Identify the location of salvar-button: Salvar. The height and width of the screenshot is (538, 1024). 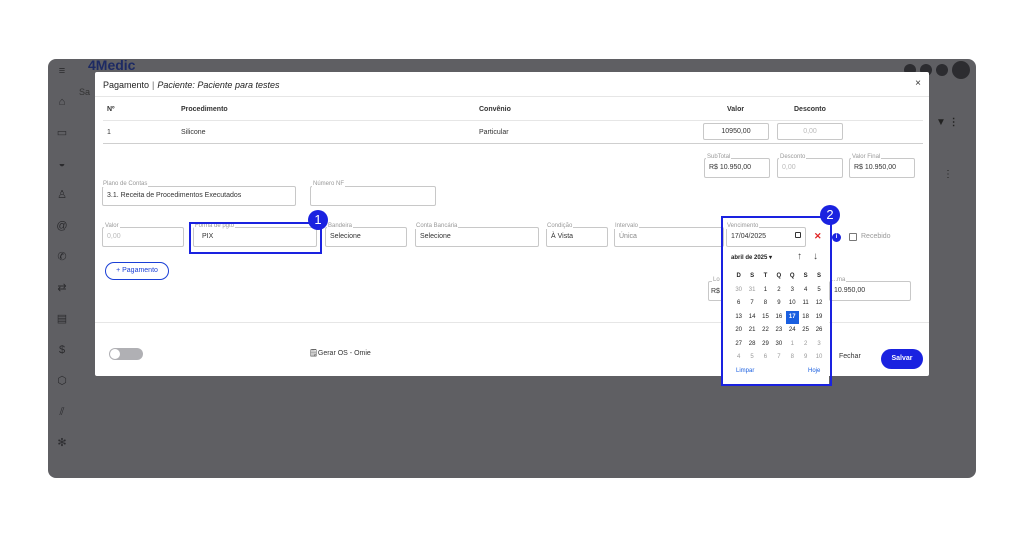
(902, 359).